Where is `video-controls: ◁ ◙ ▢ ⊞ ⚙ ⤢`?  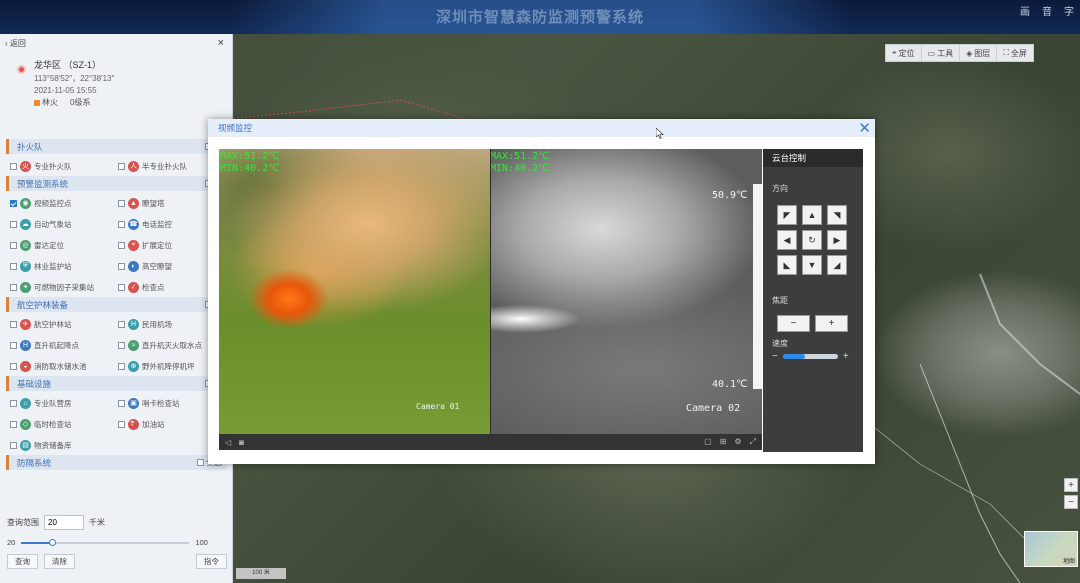 video-controls: ◁ ◙ ▢ ⊞ ⚙ ⤢ is located at coordinates (490, 442).